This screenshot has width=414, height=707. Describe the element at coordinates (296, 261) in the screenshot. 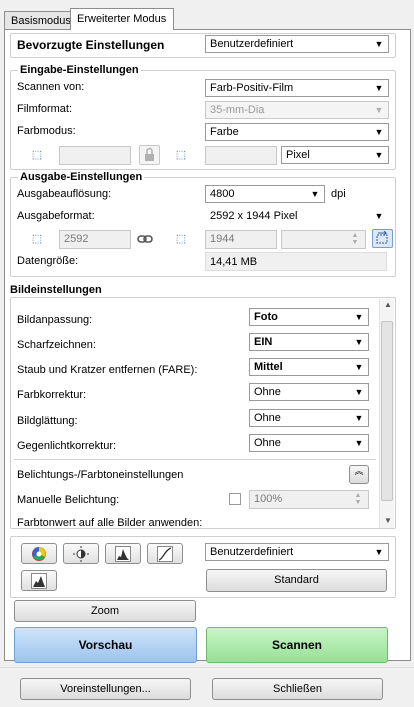

I see `datasize-value: 14,41 MB` at that location.